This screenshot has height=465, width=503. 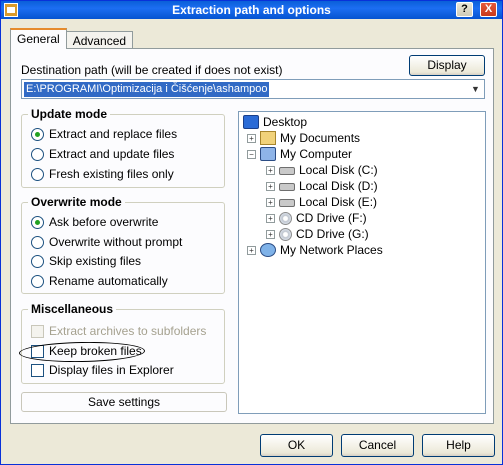 What do you see at coordinates (38, 38) in the screenshot?
I see `tab-general: General` at bounding box center [38, 38].